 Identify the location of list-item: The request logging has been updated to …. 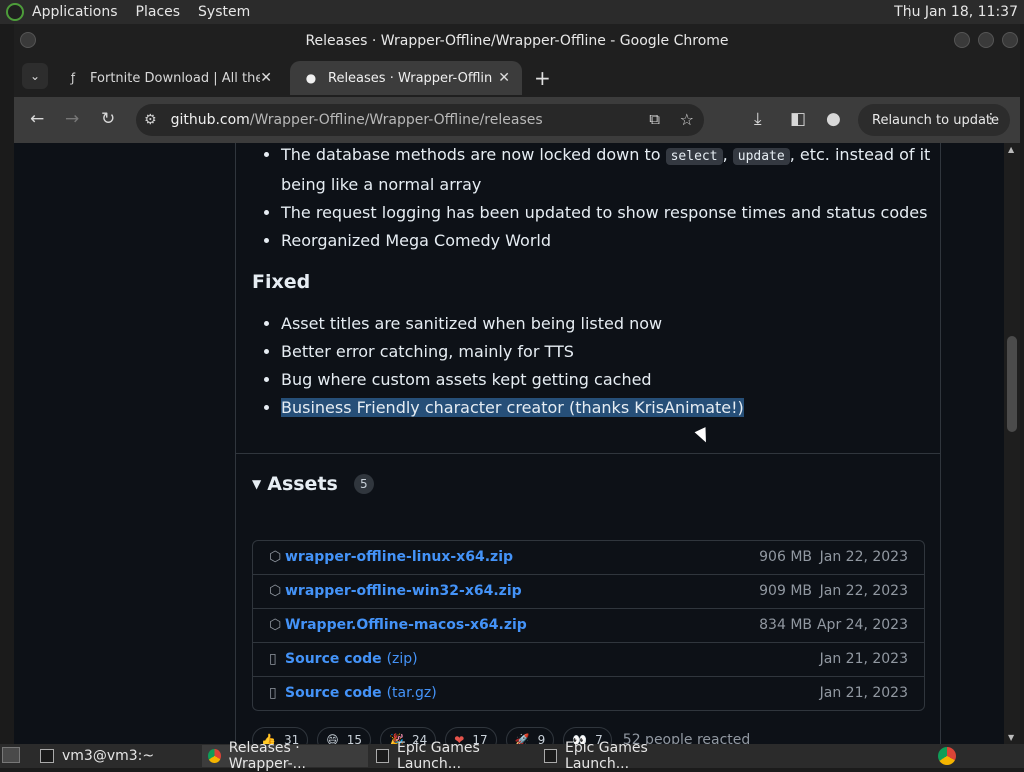
(621, 213).